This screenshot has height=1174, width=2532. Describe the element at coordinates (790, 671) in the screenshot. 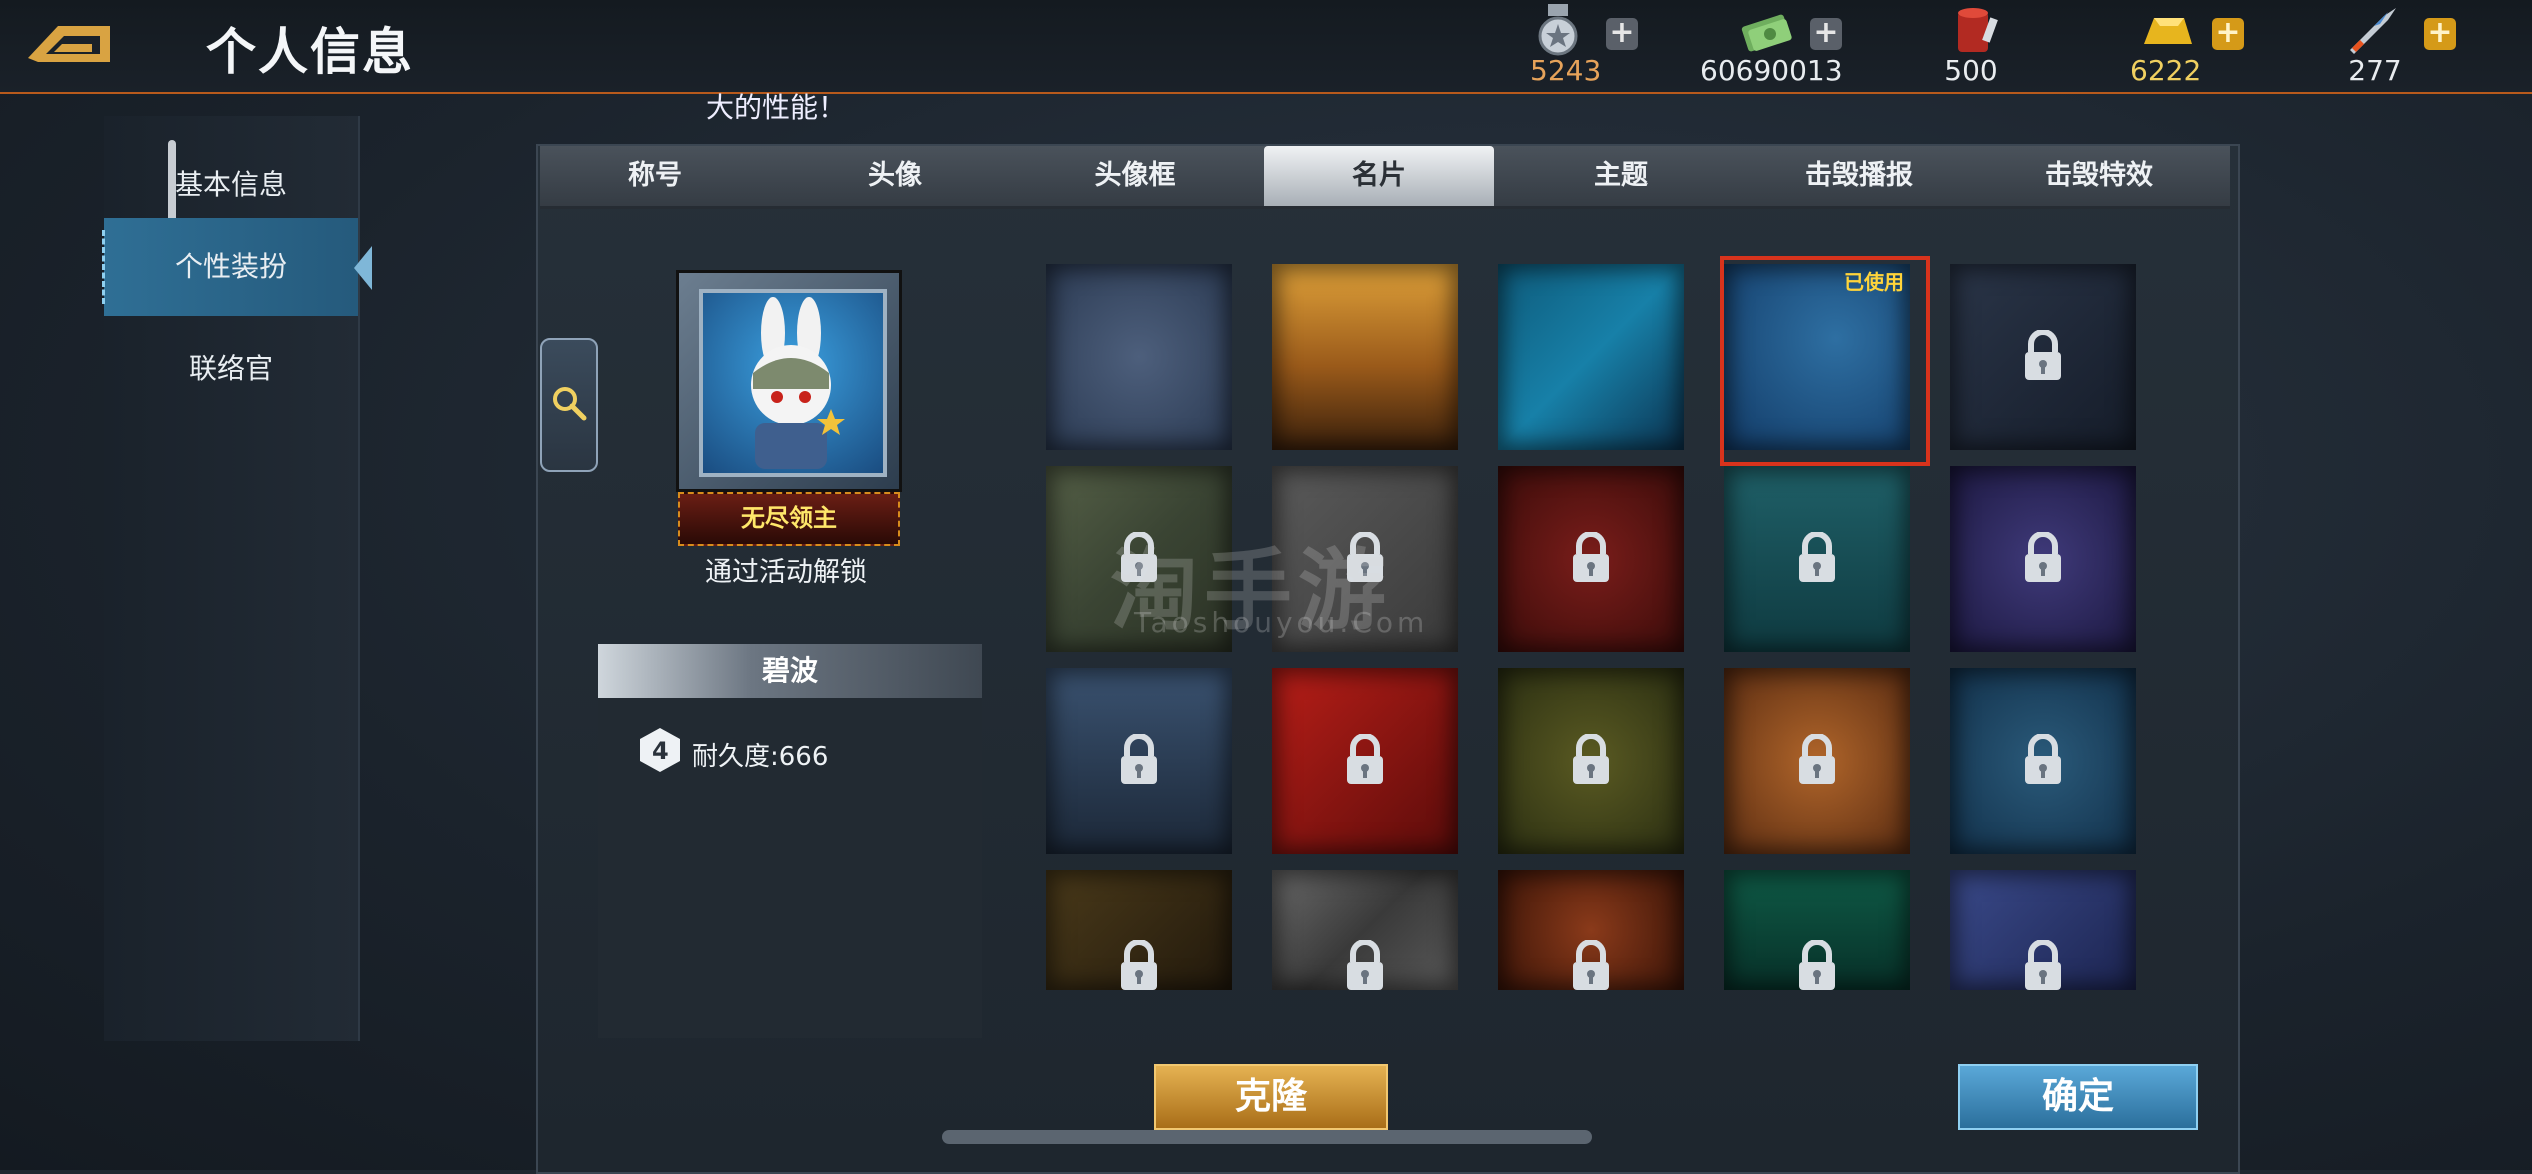

I see `card-name: 碧波` at that location.